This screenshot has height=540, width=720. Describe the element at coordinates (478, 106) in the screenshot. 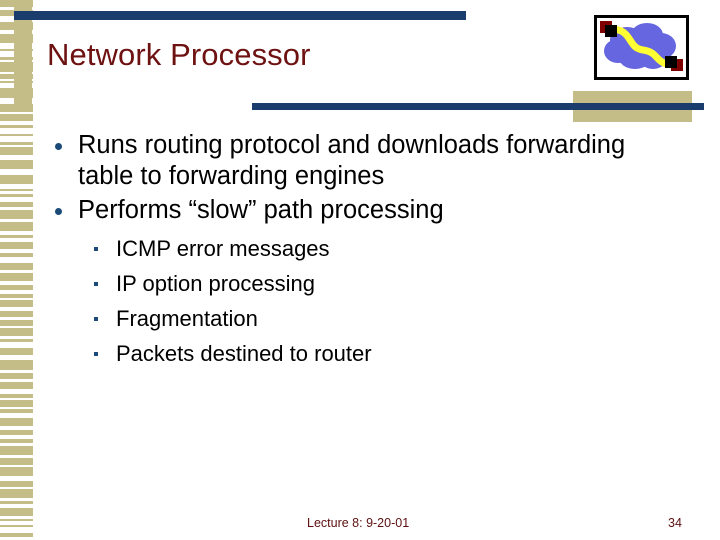

I see `content-divider-rule` at that location.